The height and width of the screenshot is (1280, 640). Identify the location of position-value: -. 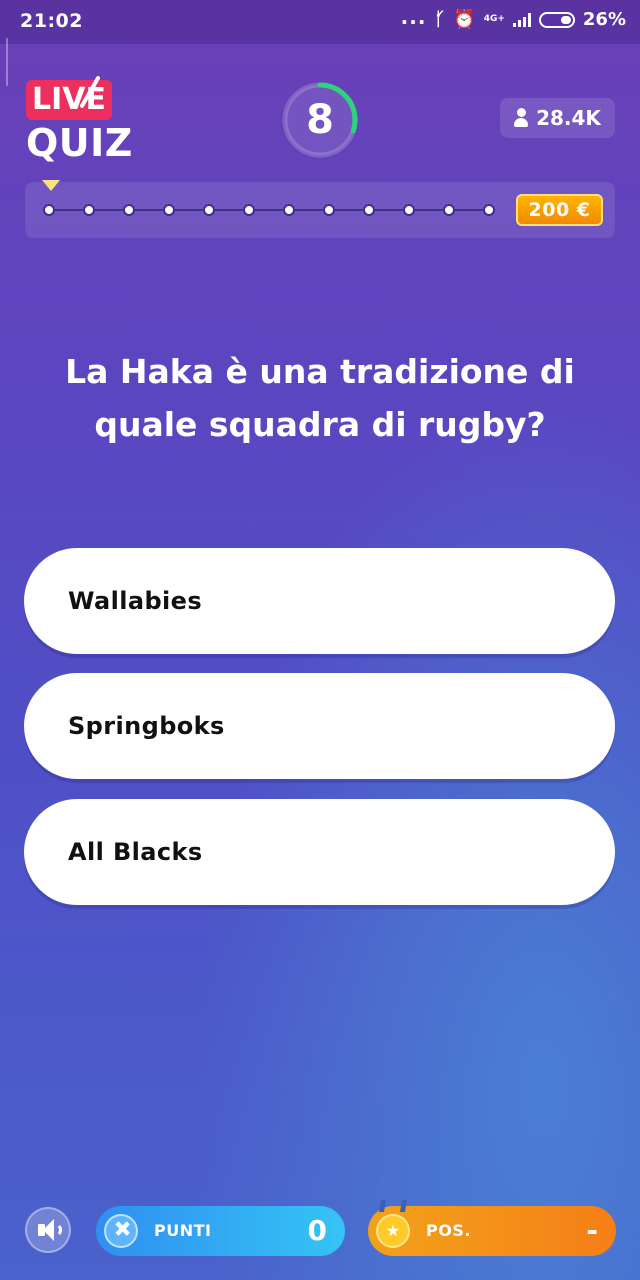
(592, 1230).